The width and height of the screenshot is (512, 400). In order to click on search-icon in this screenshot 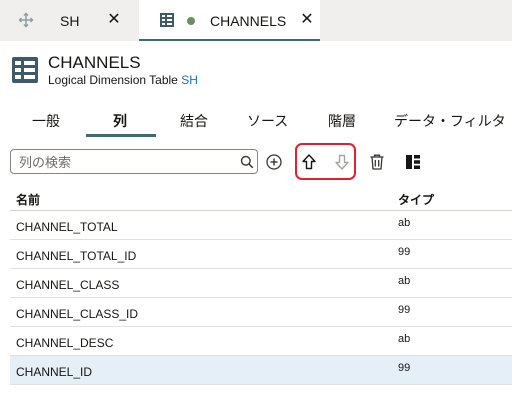, I will do `click(247, 162)`.